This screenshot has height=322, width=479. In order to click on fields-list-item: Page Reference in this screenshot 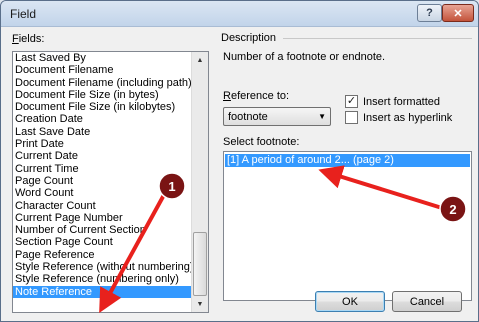, I will do `click(103, 255)`.